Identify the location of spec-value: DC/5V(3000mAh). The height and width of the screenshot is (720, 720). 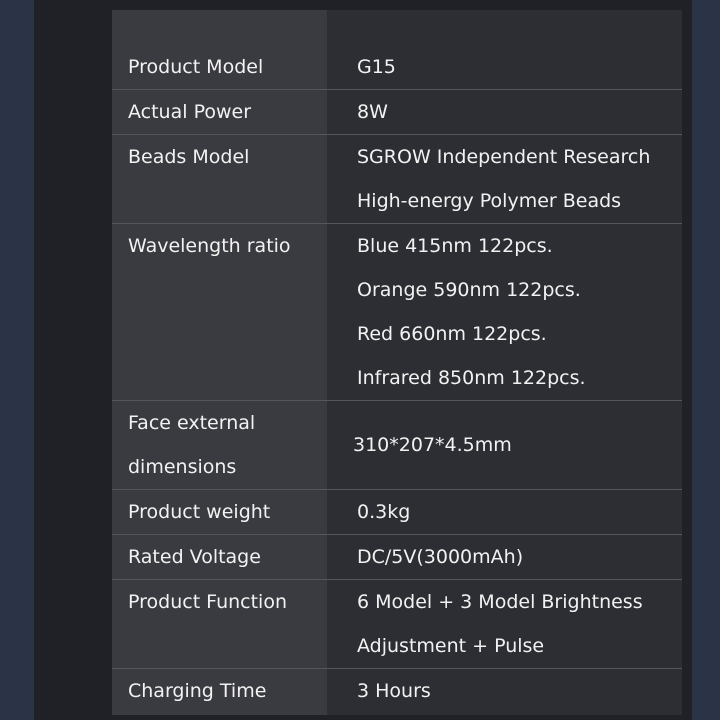
(440, 557).